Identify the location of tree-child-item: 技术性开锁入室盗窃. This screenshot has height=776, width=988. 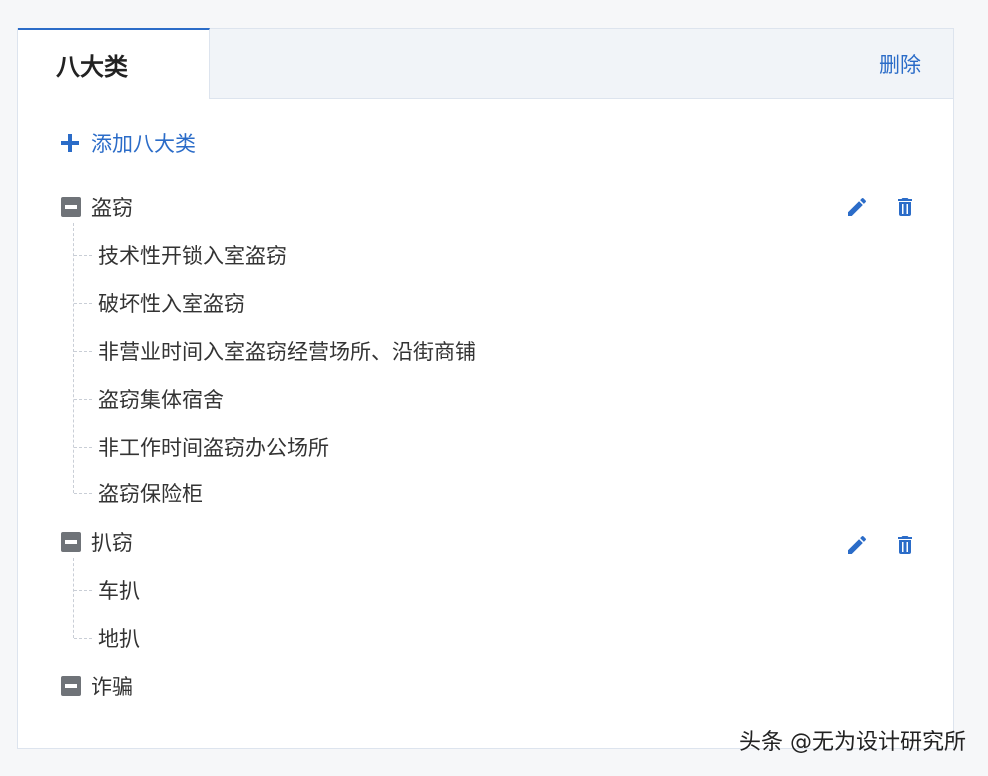
(192, 255).